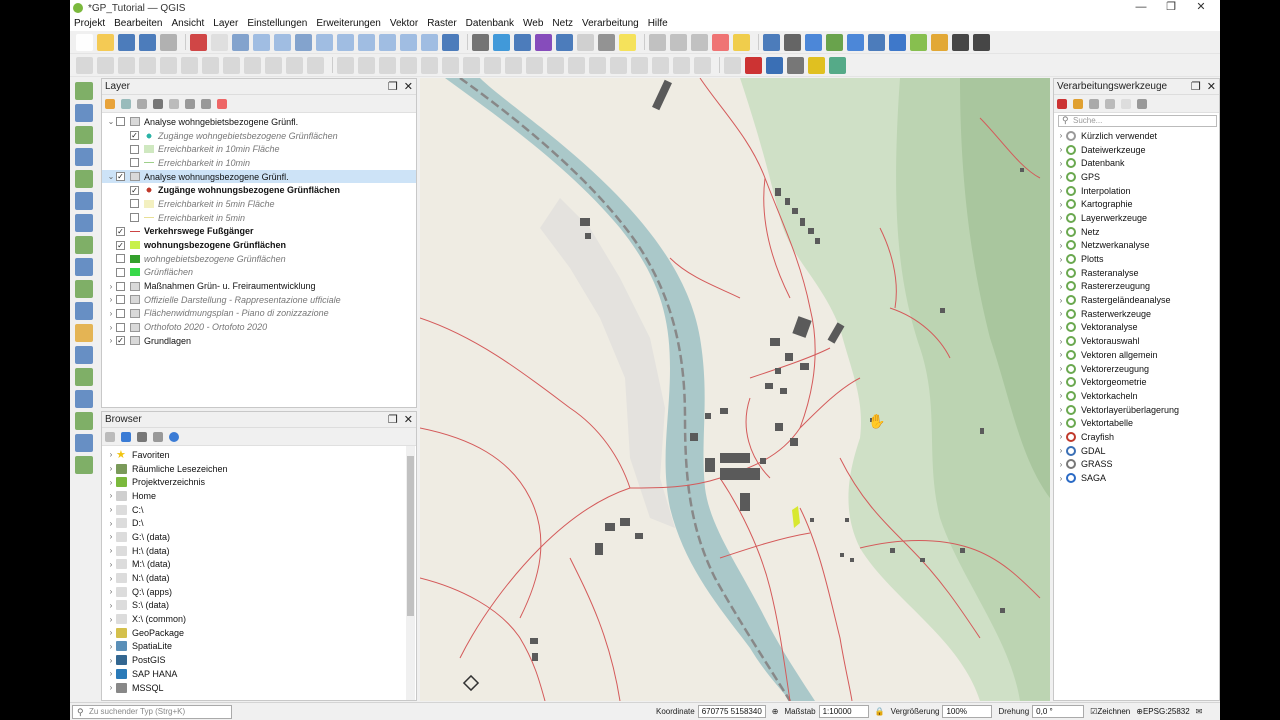  What do you see at coordinates (1136, 355) in the screenshot?
I see `processing-provider: › Vektoren allgemein` at bounding box center [1136, 355].